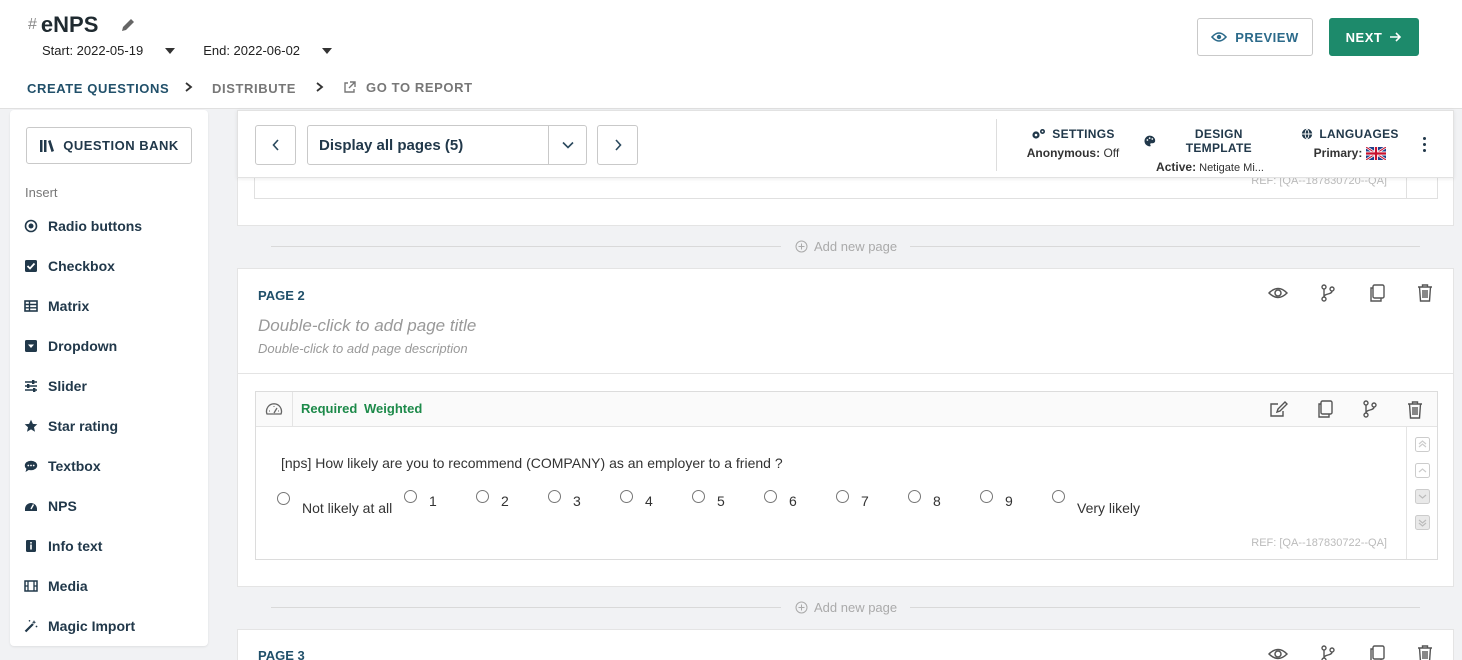  I want to click on globe-icon, so click(1307, 134).